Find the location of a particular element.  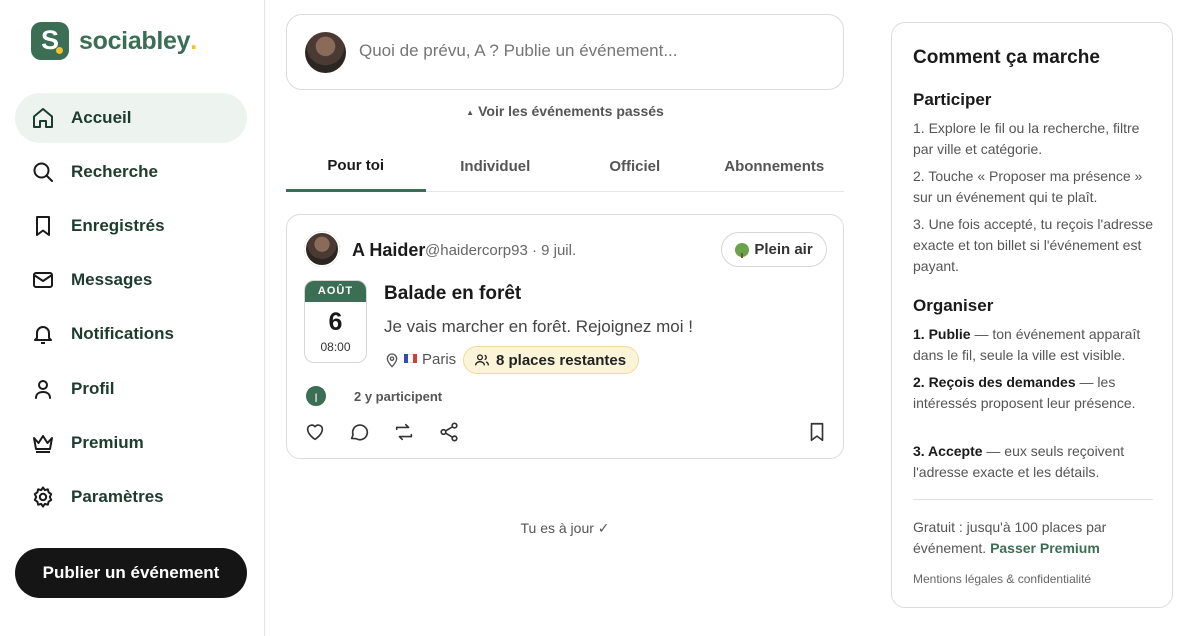

sidebar-item-accueil: Accueil is located at coordinates (131, 118).